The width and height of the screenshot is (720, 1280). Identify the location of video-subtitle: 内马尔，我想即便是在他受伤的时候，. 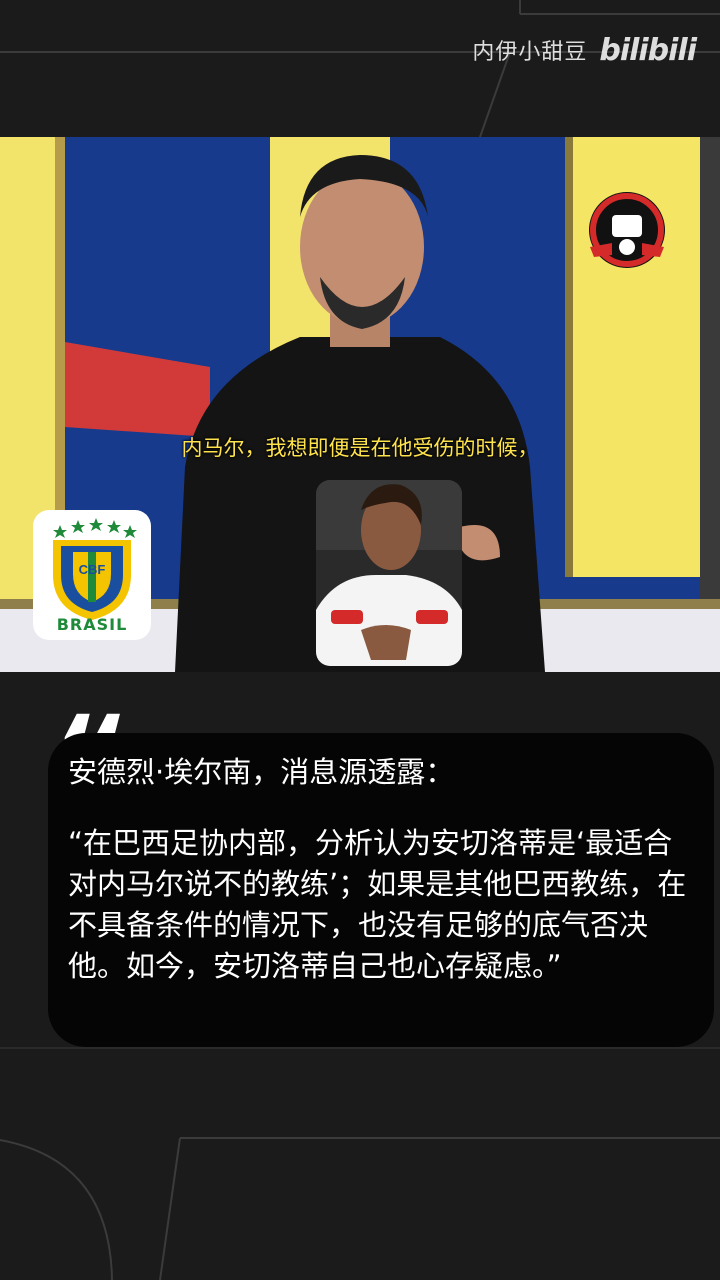
(360, 448).